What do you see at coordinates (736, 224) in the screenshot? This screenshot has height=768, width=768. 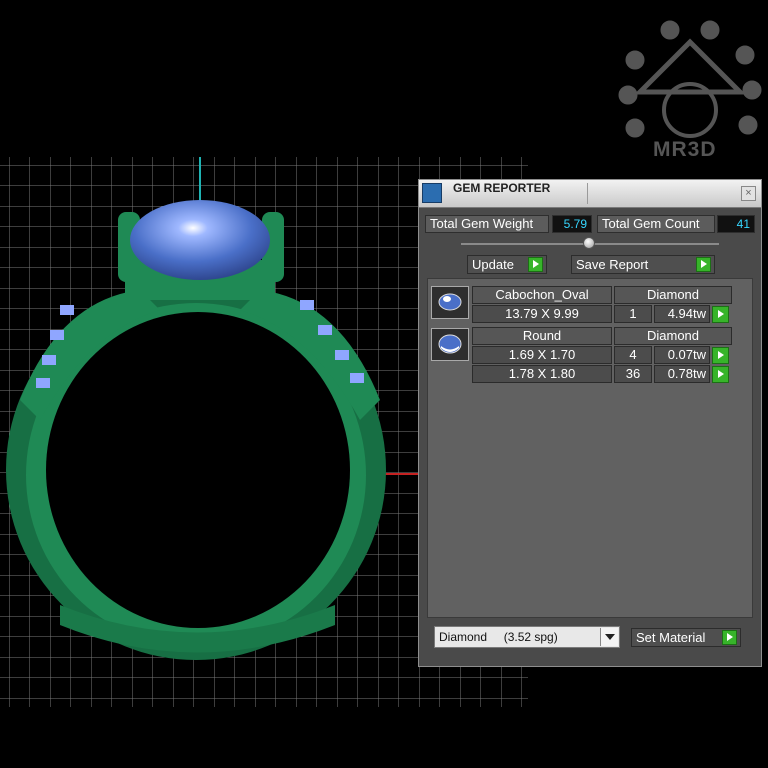 I see `total-count-value: 41` at bounding box center [736, 224].